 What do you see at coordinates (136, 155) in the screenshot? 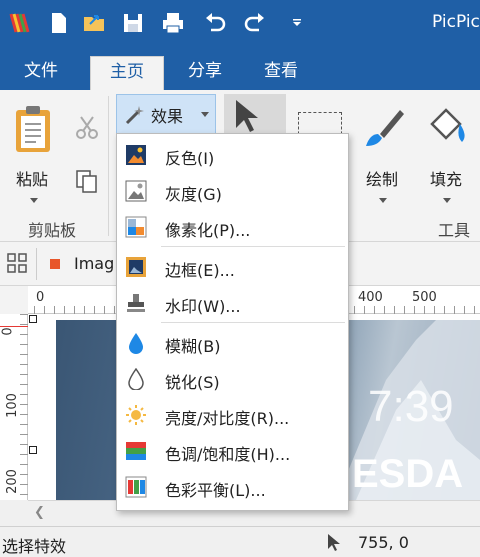
I see `invert-icon` at bounding box center [136, 155].